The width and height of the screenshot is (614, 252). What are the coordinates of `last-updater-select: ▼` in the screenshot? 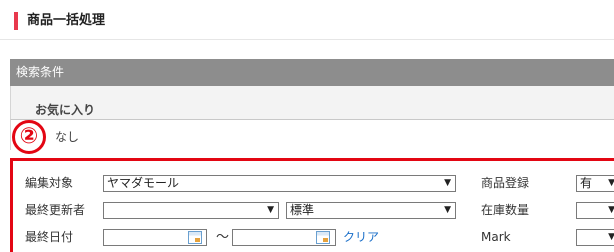 It's located at (191, 210).